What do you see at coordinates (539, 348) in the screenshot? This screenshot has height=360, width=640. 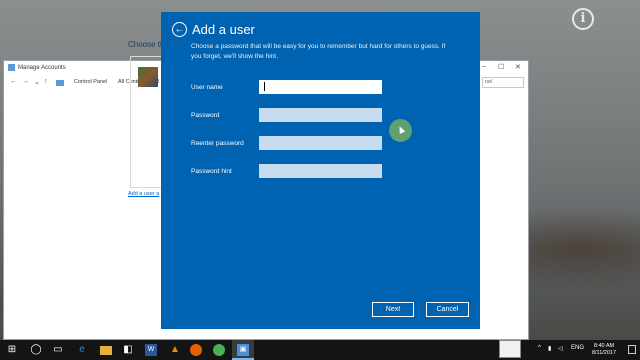 I see `tray-chevron-icon: ^` at bounding box center [539, 348].